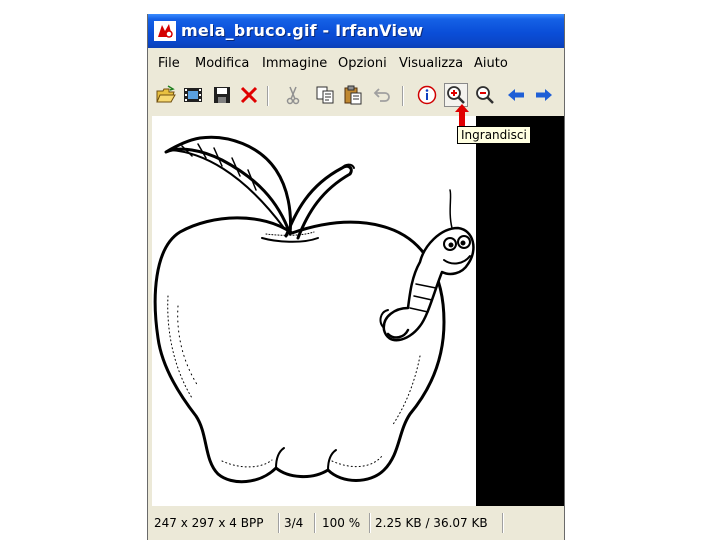  Describe the element at coordinates (302, 30) in the screenshot. I see `window-title: mela_bruco.gif - IrfanView` at that location.